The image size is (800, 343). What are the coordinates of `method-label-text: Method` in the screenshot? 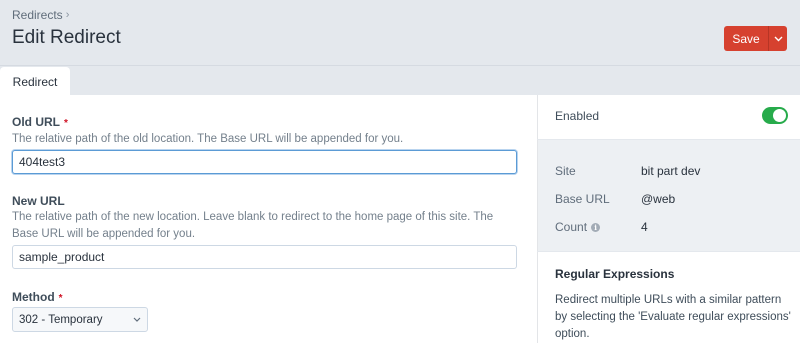 It's located at (33, 297).